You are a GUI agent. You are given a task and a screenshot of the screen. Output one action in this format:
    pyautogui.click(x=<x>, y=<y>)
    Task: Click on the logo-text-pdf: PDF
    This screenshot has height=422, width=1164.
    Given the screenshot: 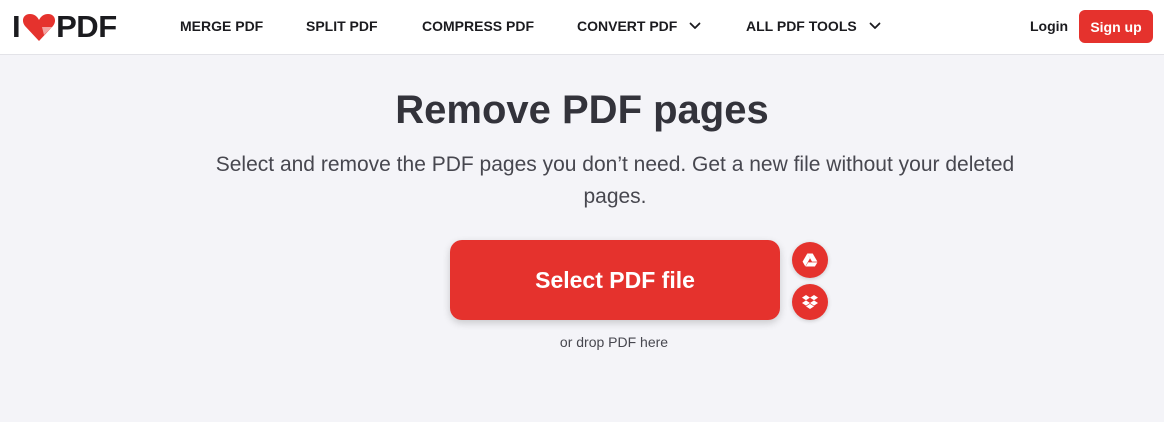 What is the action you would take?
    pyautogui.click(x=86, y=26)
    